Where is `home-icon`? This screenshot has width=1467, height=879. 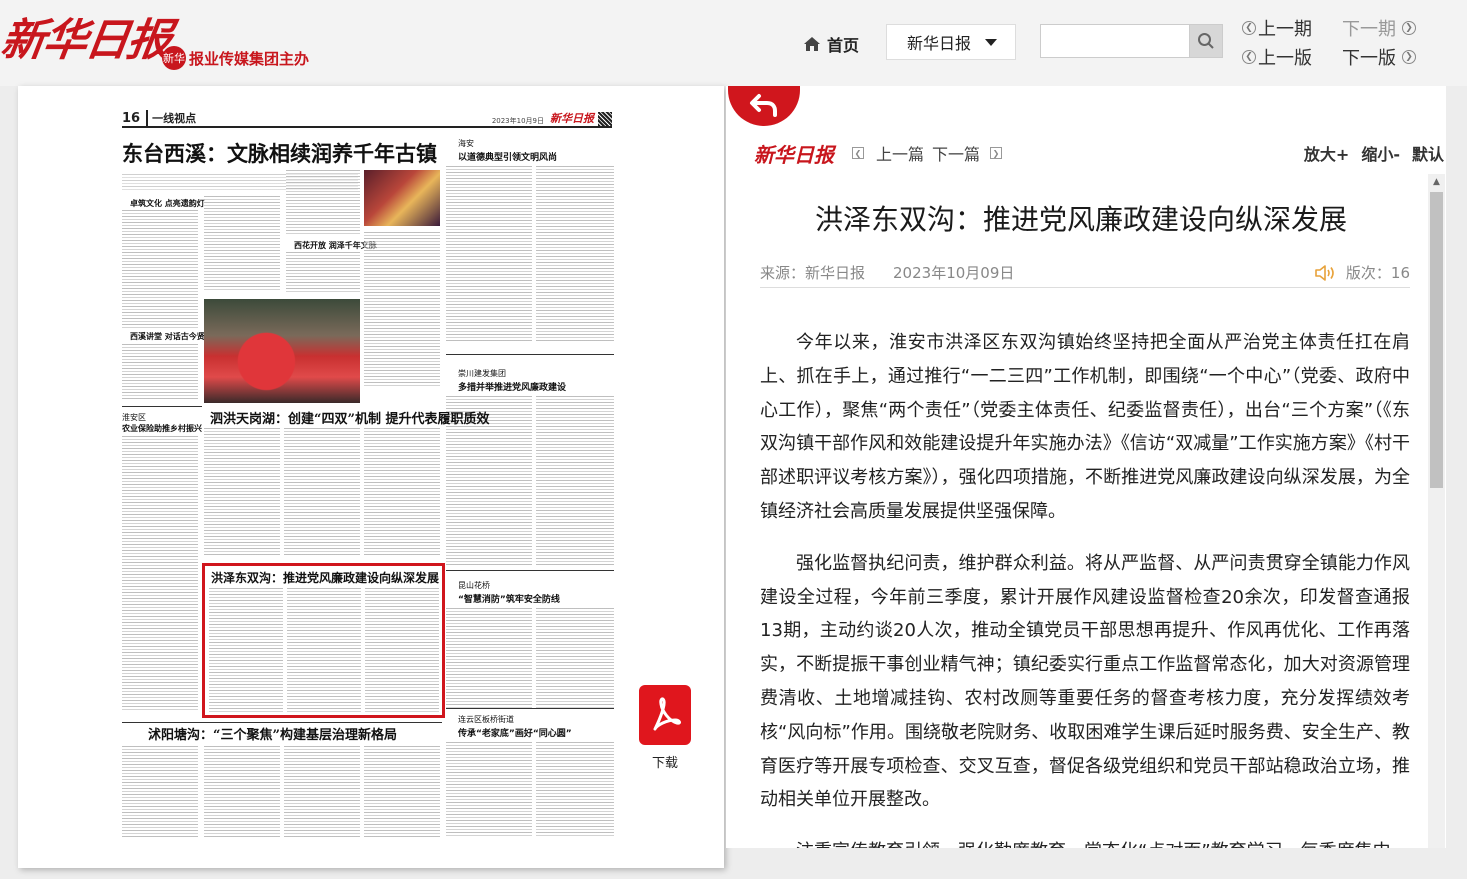
home-icon is located at coordinates (812, 44).